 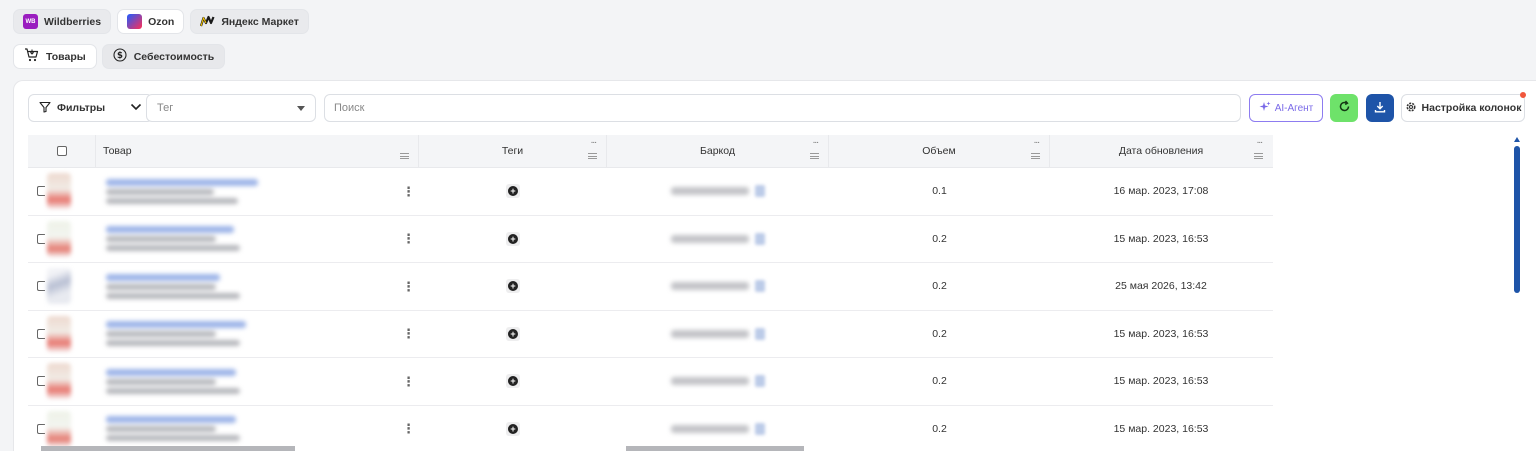 What do you see at coordinates (260, 21) in the screenshot?
I see `marketplace-label: Яндекс Маркет` at bounding box center [260, 21].